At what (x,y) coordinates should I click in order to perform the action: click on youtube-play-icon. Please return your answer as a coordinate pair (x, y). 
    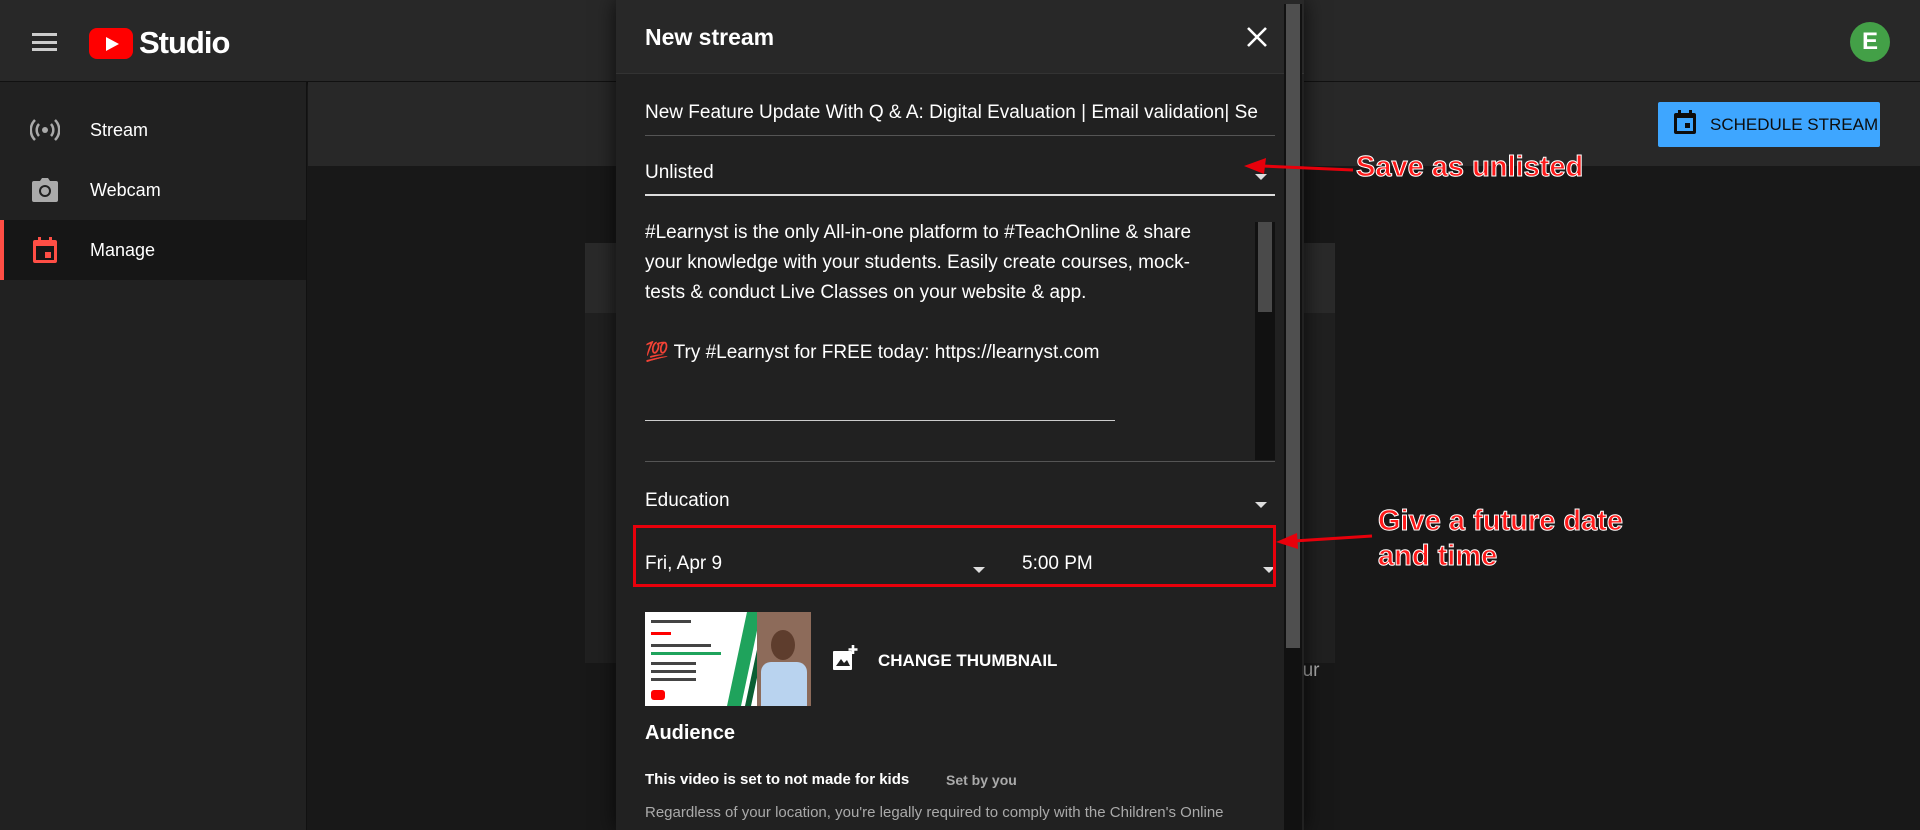
    Looking at the image, I should click on (111, 43).